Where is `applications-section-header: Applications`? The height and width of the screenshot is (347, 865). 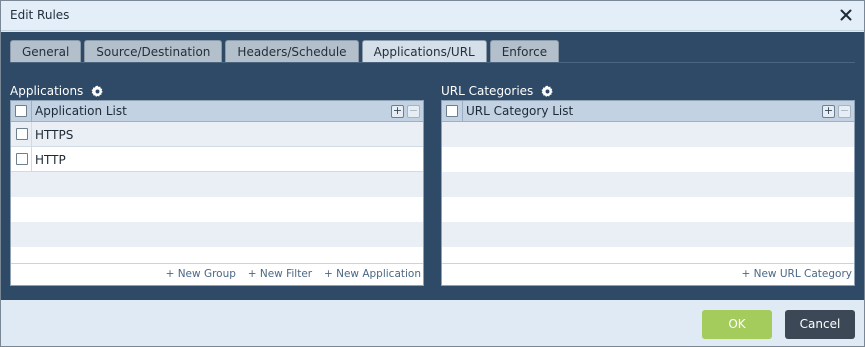
applications-section-header: Applications is located at coordinates (57, 91).